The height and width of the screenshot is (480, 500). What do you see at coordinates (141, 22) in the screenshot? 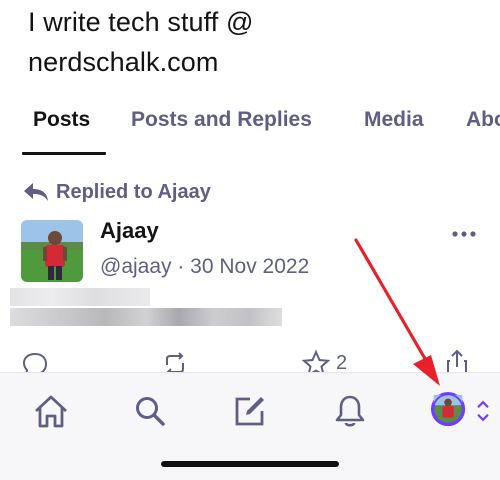
I see `bio-line-1: I write tech stuff @` at bounding box center [141, 22].